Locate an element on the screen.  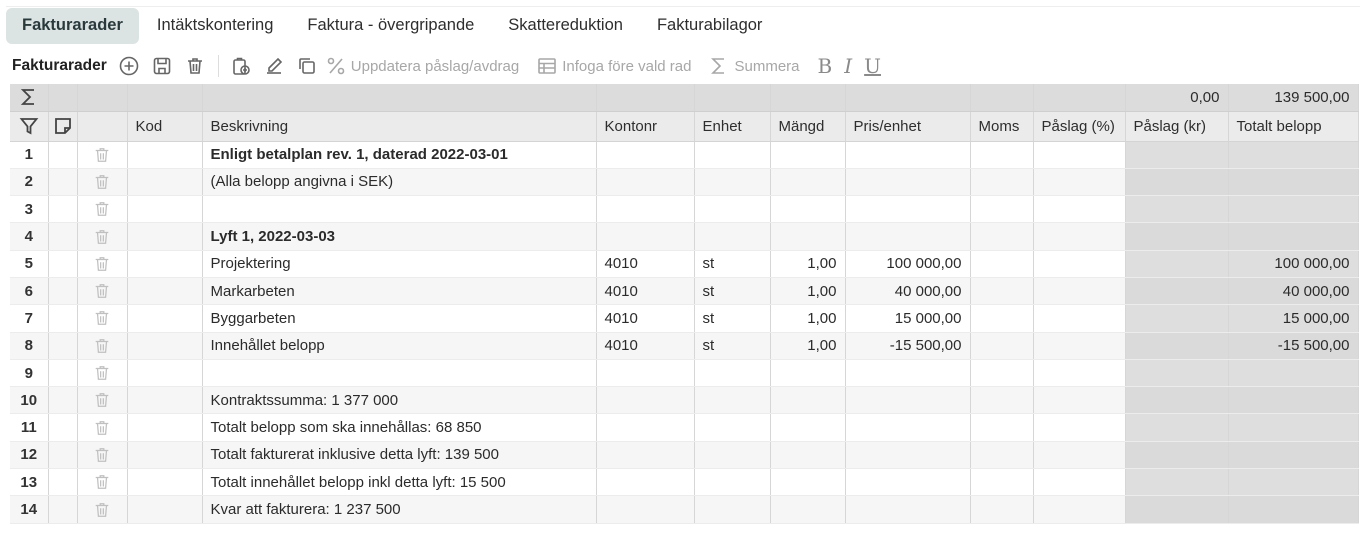
bold-button: B is located at coordinates (825, 66).